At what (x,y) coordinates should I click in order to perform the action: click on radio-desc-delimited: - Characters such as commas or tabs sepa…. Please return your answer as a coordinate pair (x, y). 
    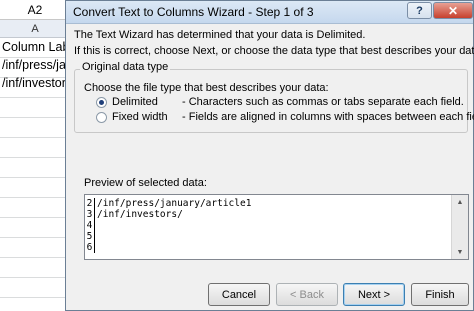
    Looking at the image, I should click on (323, 102).